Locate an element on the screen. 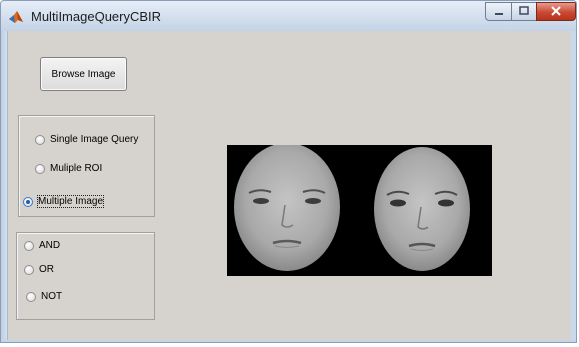  logic-operator-panel: AND OR NOT is located at coordinates (85, 276).